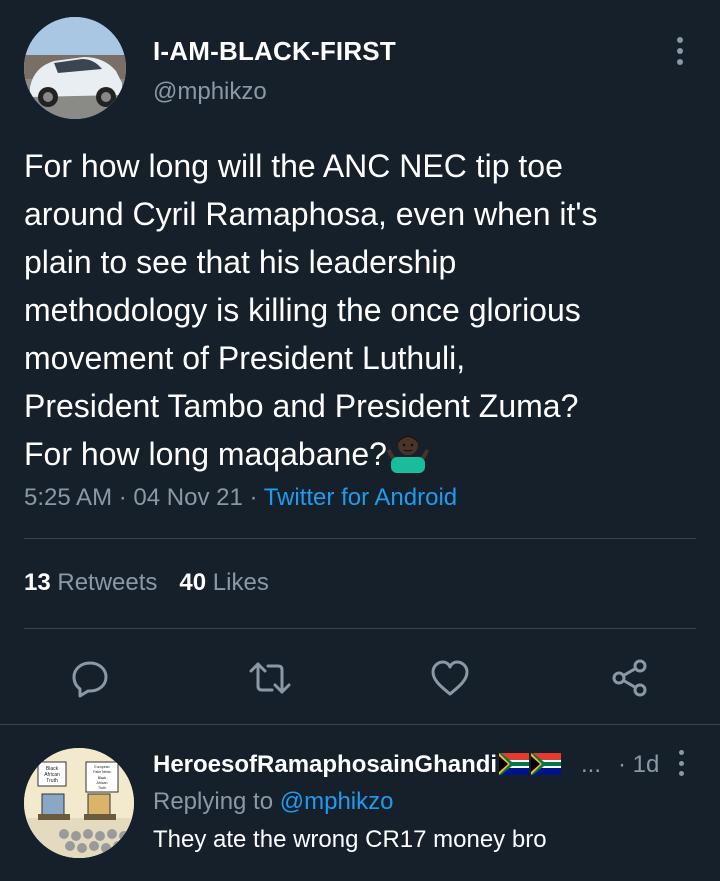 The height and width of the screenshot is (881, 720). I want to click on reply-button, so click(90, 678).